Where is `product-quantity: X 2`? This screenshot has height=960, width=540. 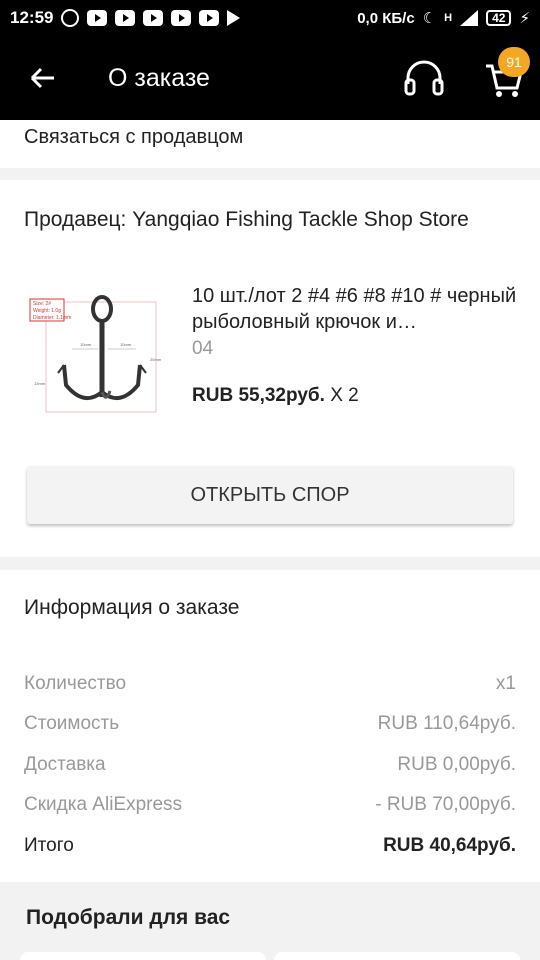 product-quantity: X 2 is located at coordinates (344, 395).